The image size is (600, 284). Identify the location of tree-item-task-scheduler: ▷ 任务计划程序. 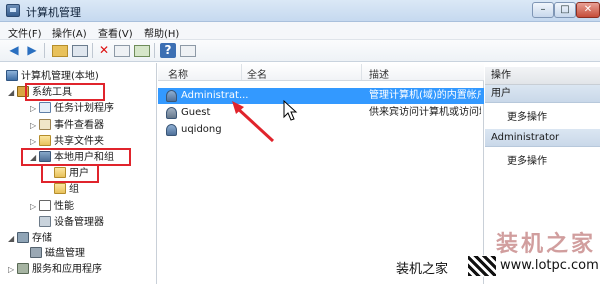
(72, 108).